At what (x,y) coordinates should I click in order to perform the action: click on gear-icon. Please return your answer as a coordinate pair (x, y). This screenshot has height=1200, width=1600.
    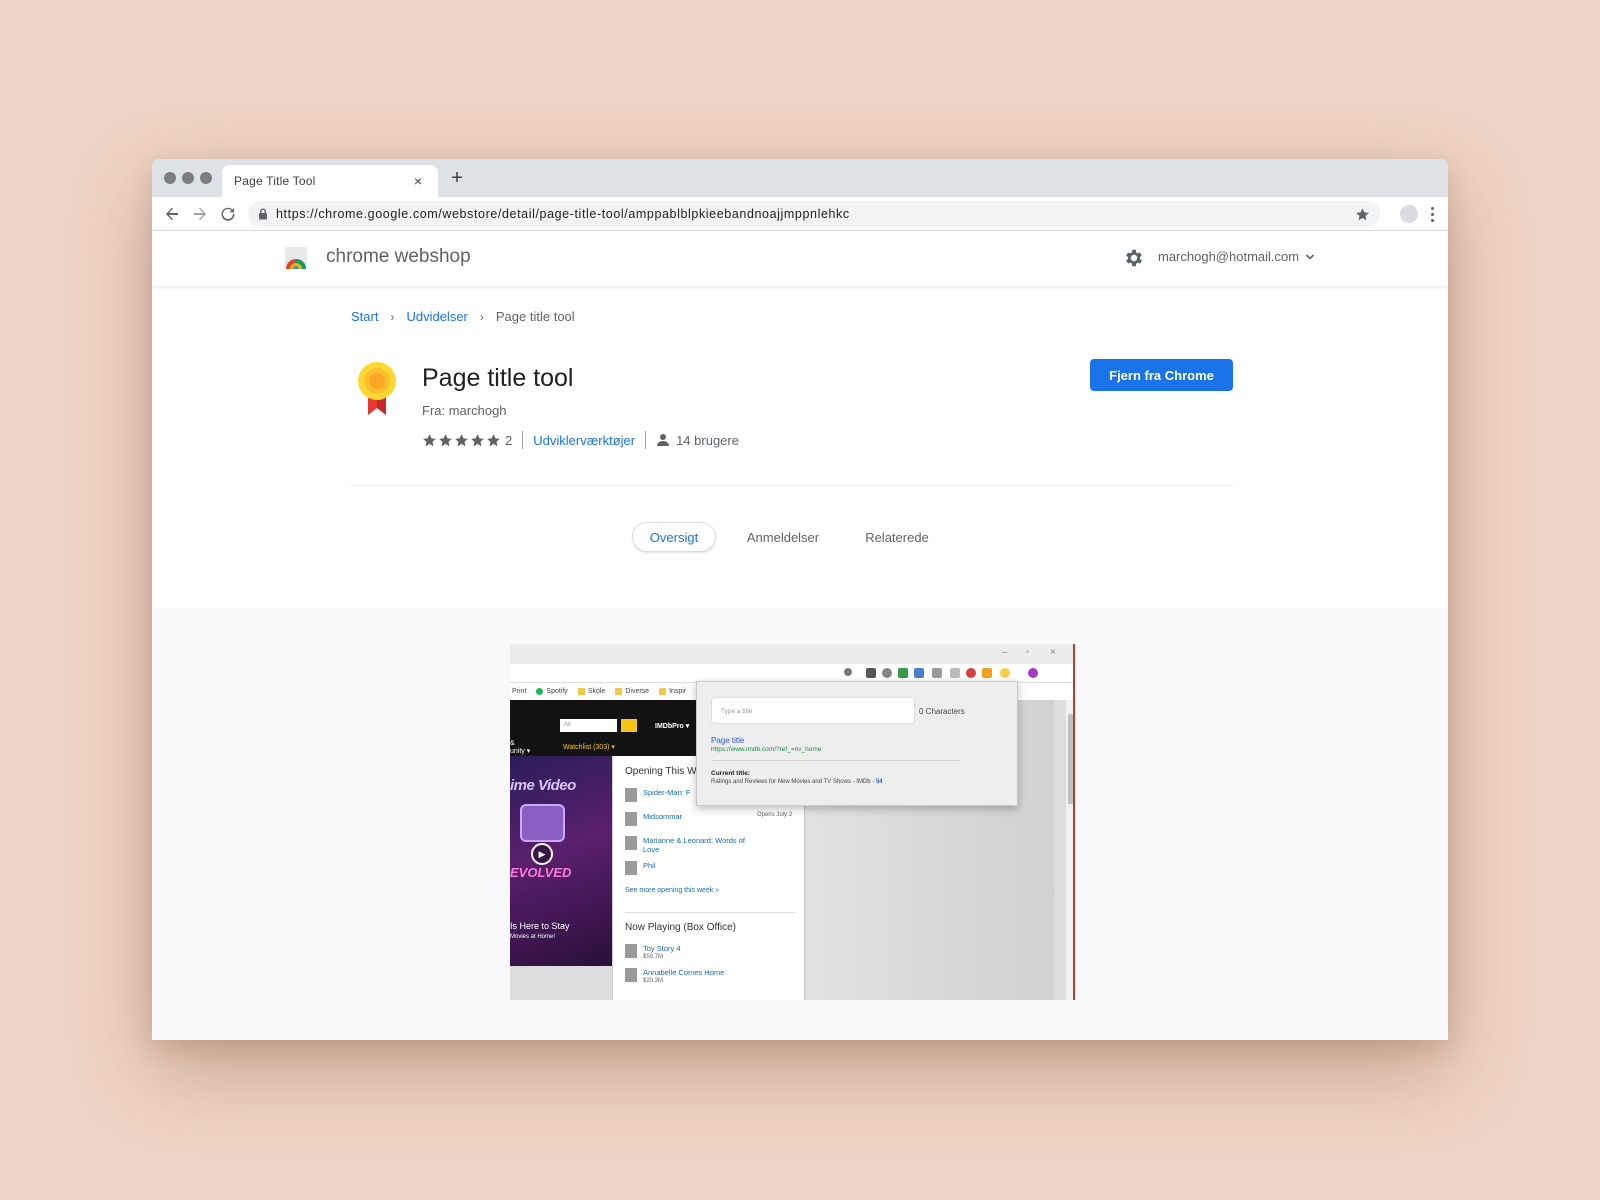
    Looking at the image, I should click on (1134, 258).